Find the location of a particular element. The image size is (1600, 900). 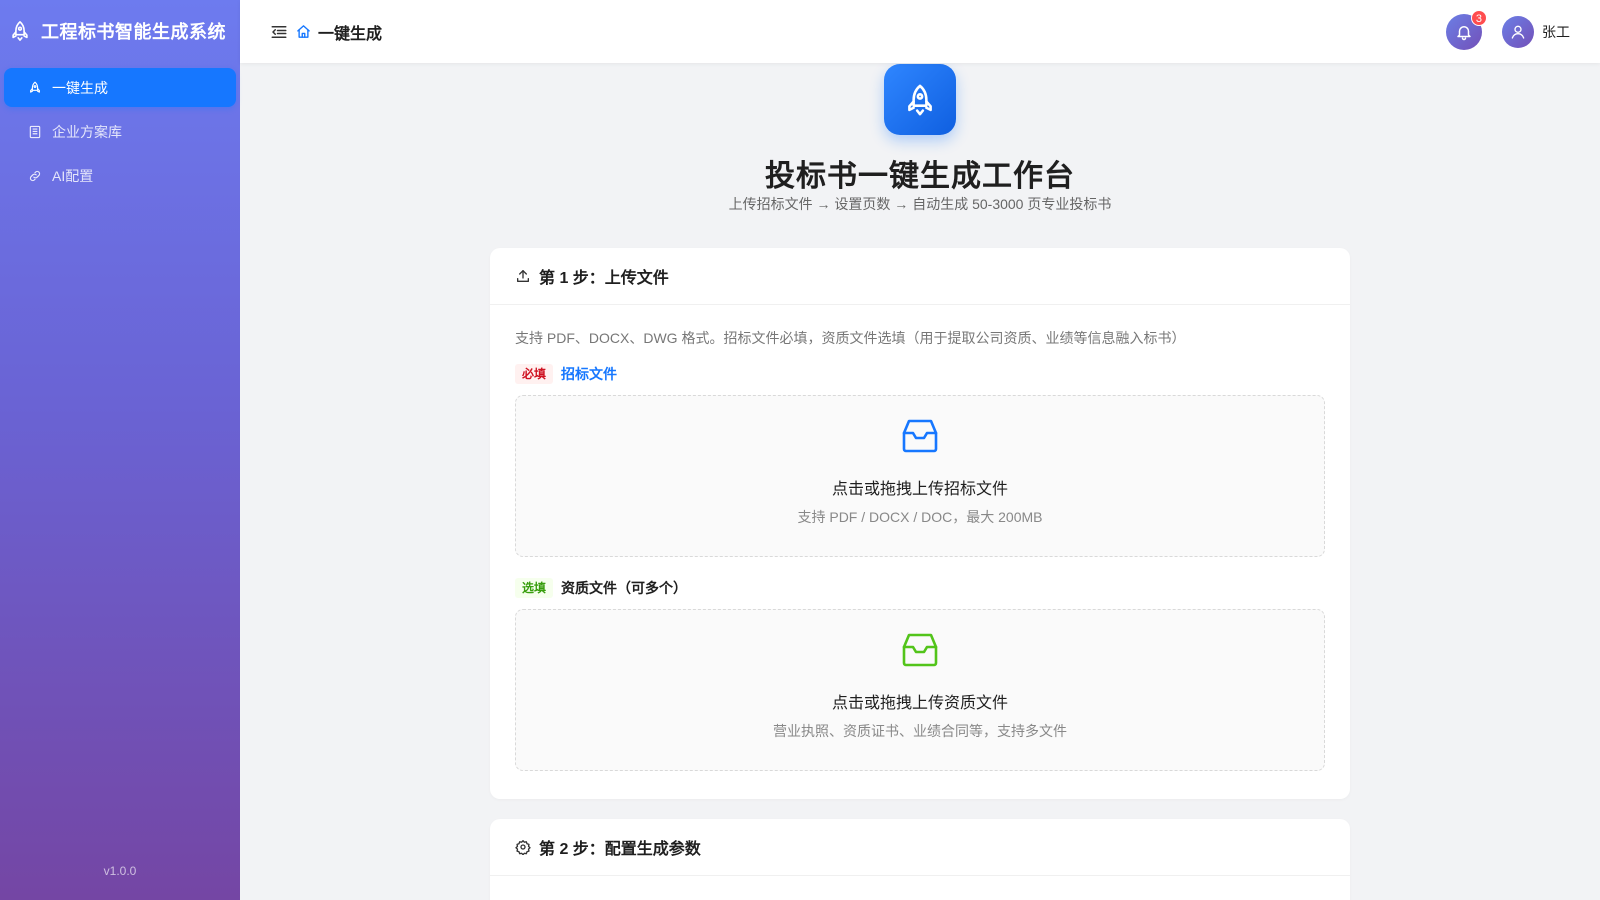

home-icon is located at coordinates (303, 31).